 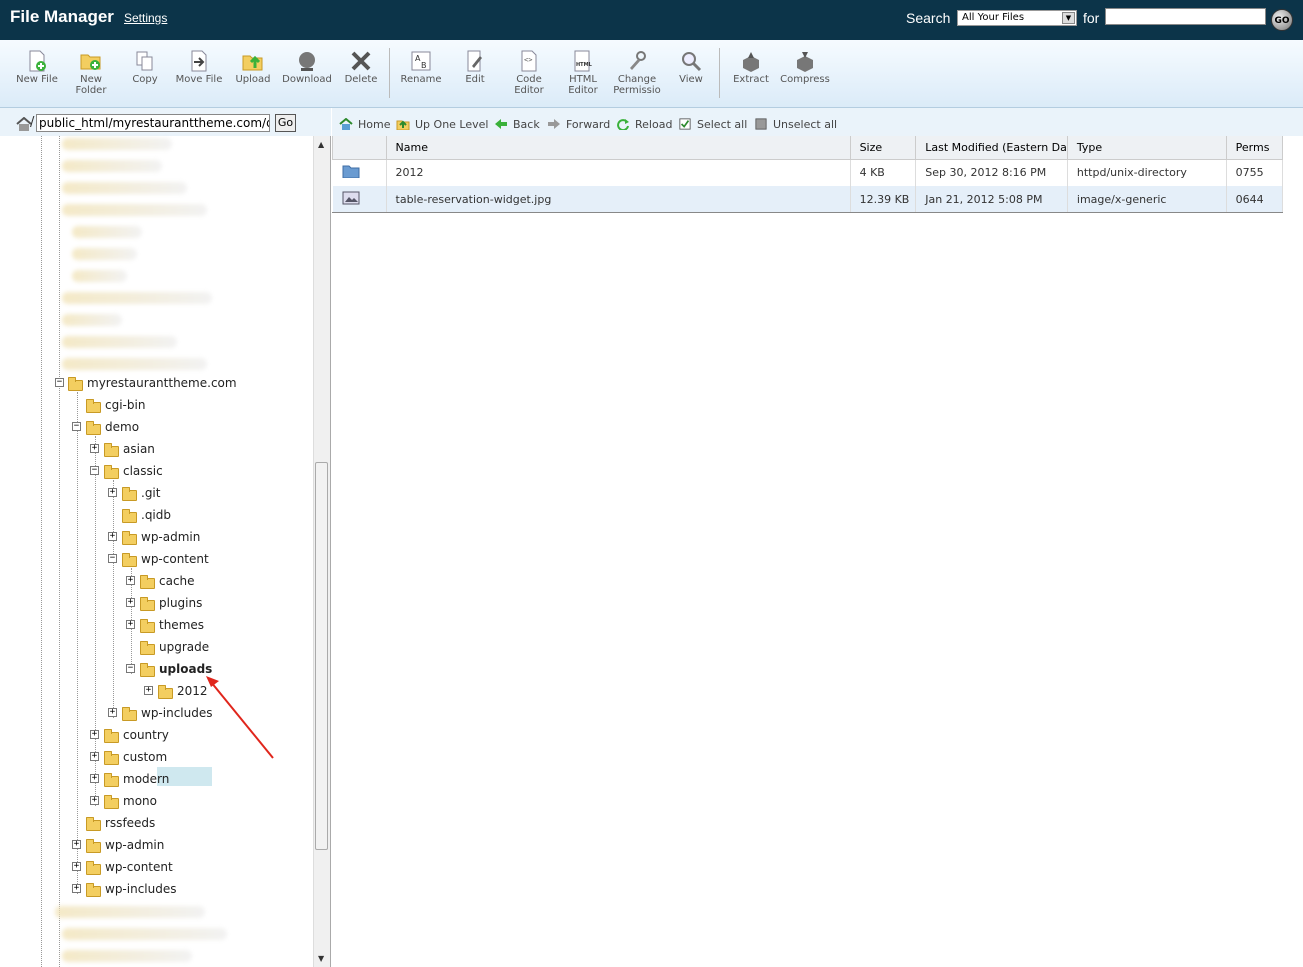 What do you see at coordinates (145, 757) in the screenshot?
I see `tree-node-custom: custom` at bounding box center [145, 757].